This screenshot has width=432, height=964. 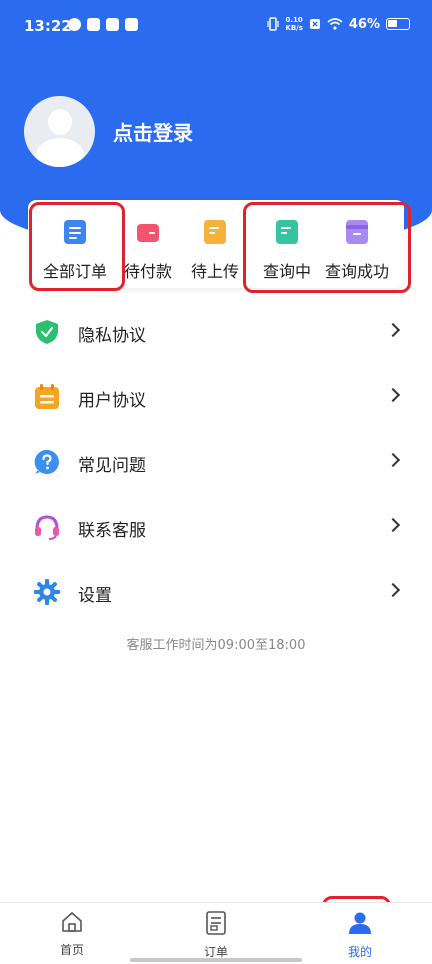 I want to click on pending-upload-button: 待上传, so click(x=215, y=244).